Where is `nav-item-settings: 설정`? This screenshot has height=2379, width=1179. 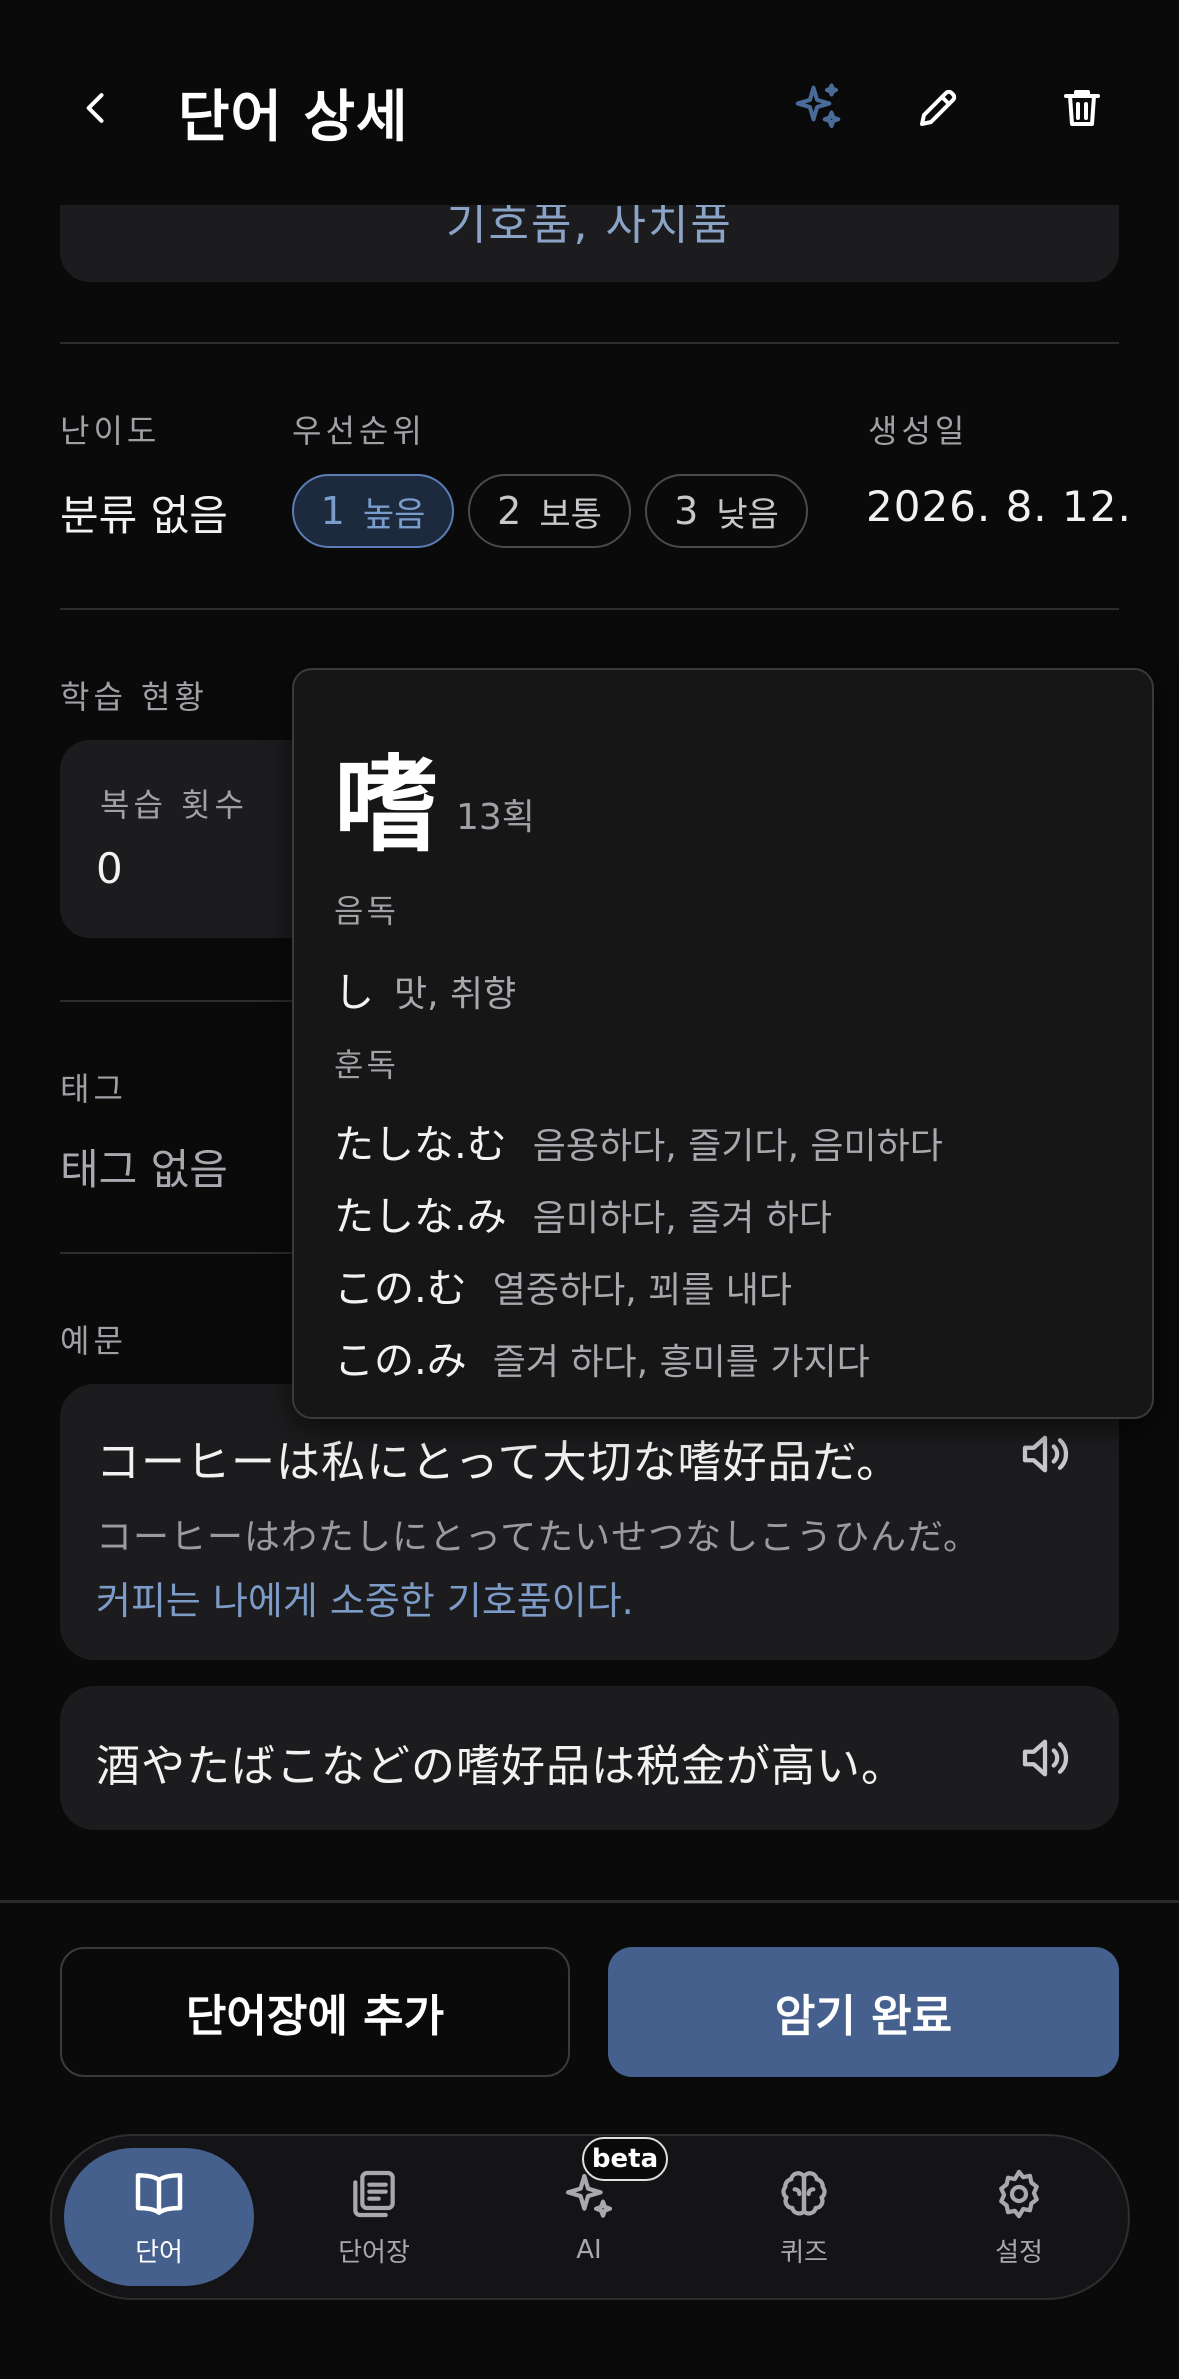 nav-item-settings: 설정 is located at coordinates (1019, 2217).